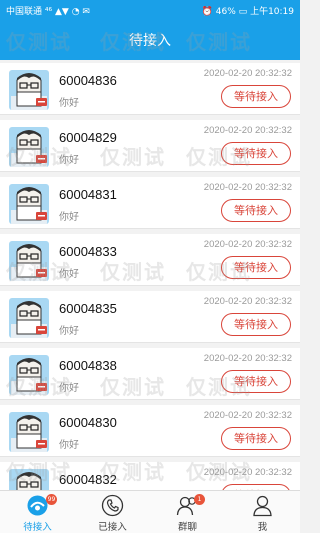 The image size is (320, 533). What do you see at coordinates (56, 12) in the screenshot?
I see `signal-icon: ⁴⁶ ▲▼` at bounding box center [56, 12].